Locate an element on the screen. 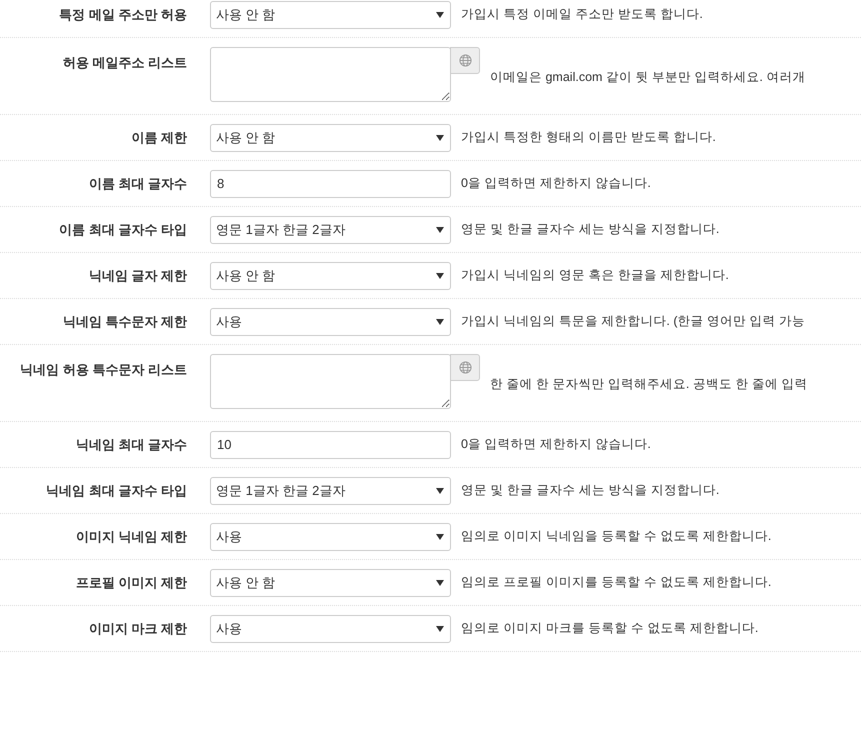 The width and height of the screenshot is (861, 730). field-label: 이름 최대 글자수 is located at coordinates (137, 184).